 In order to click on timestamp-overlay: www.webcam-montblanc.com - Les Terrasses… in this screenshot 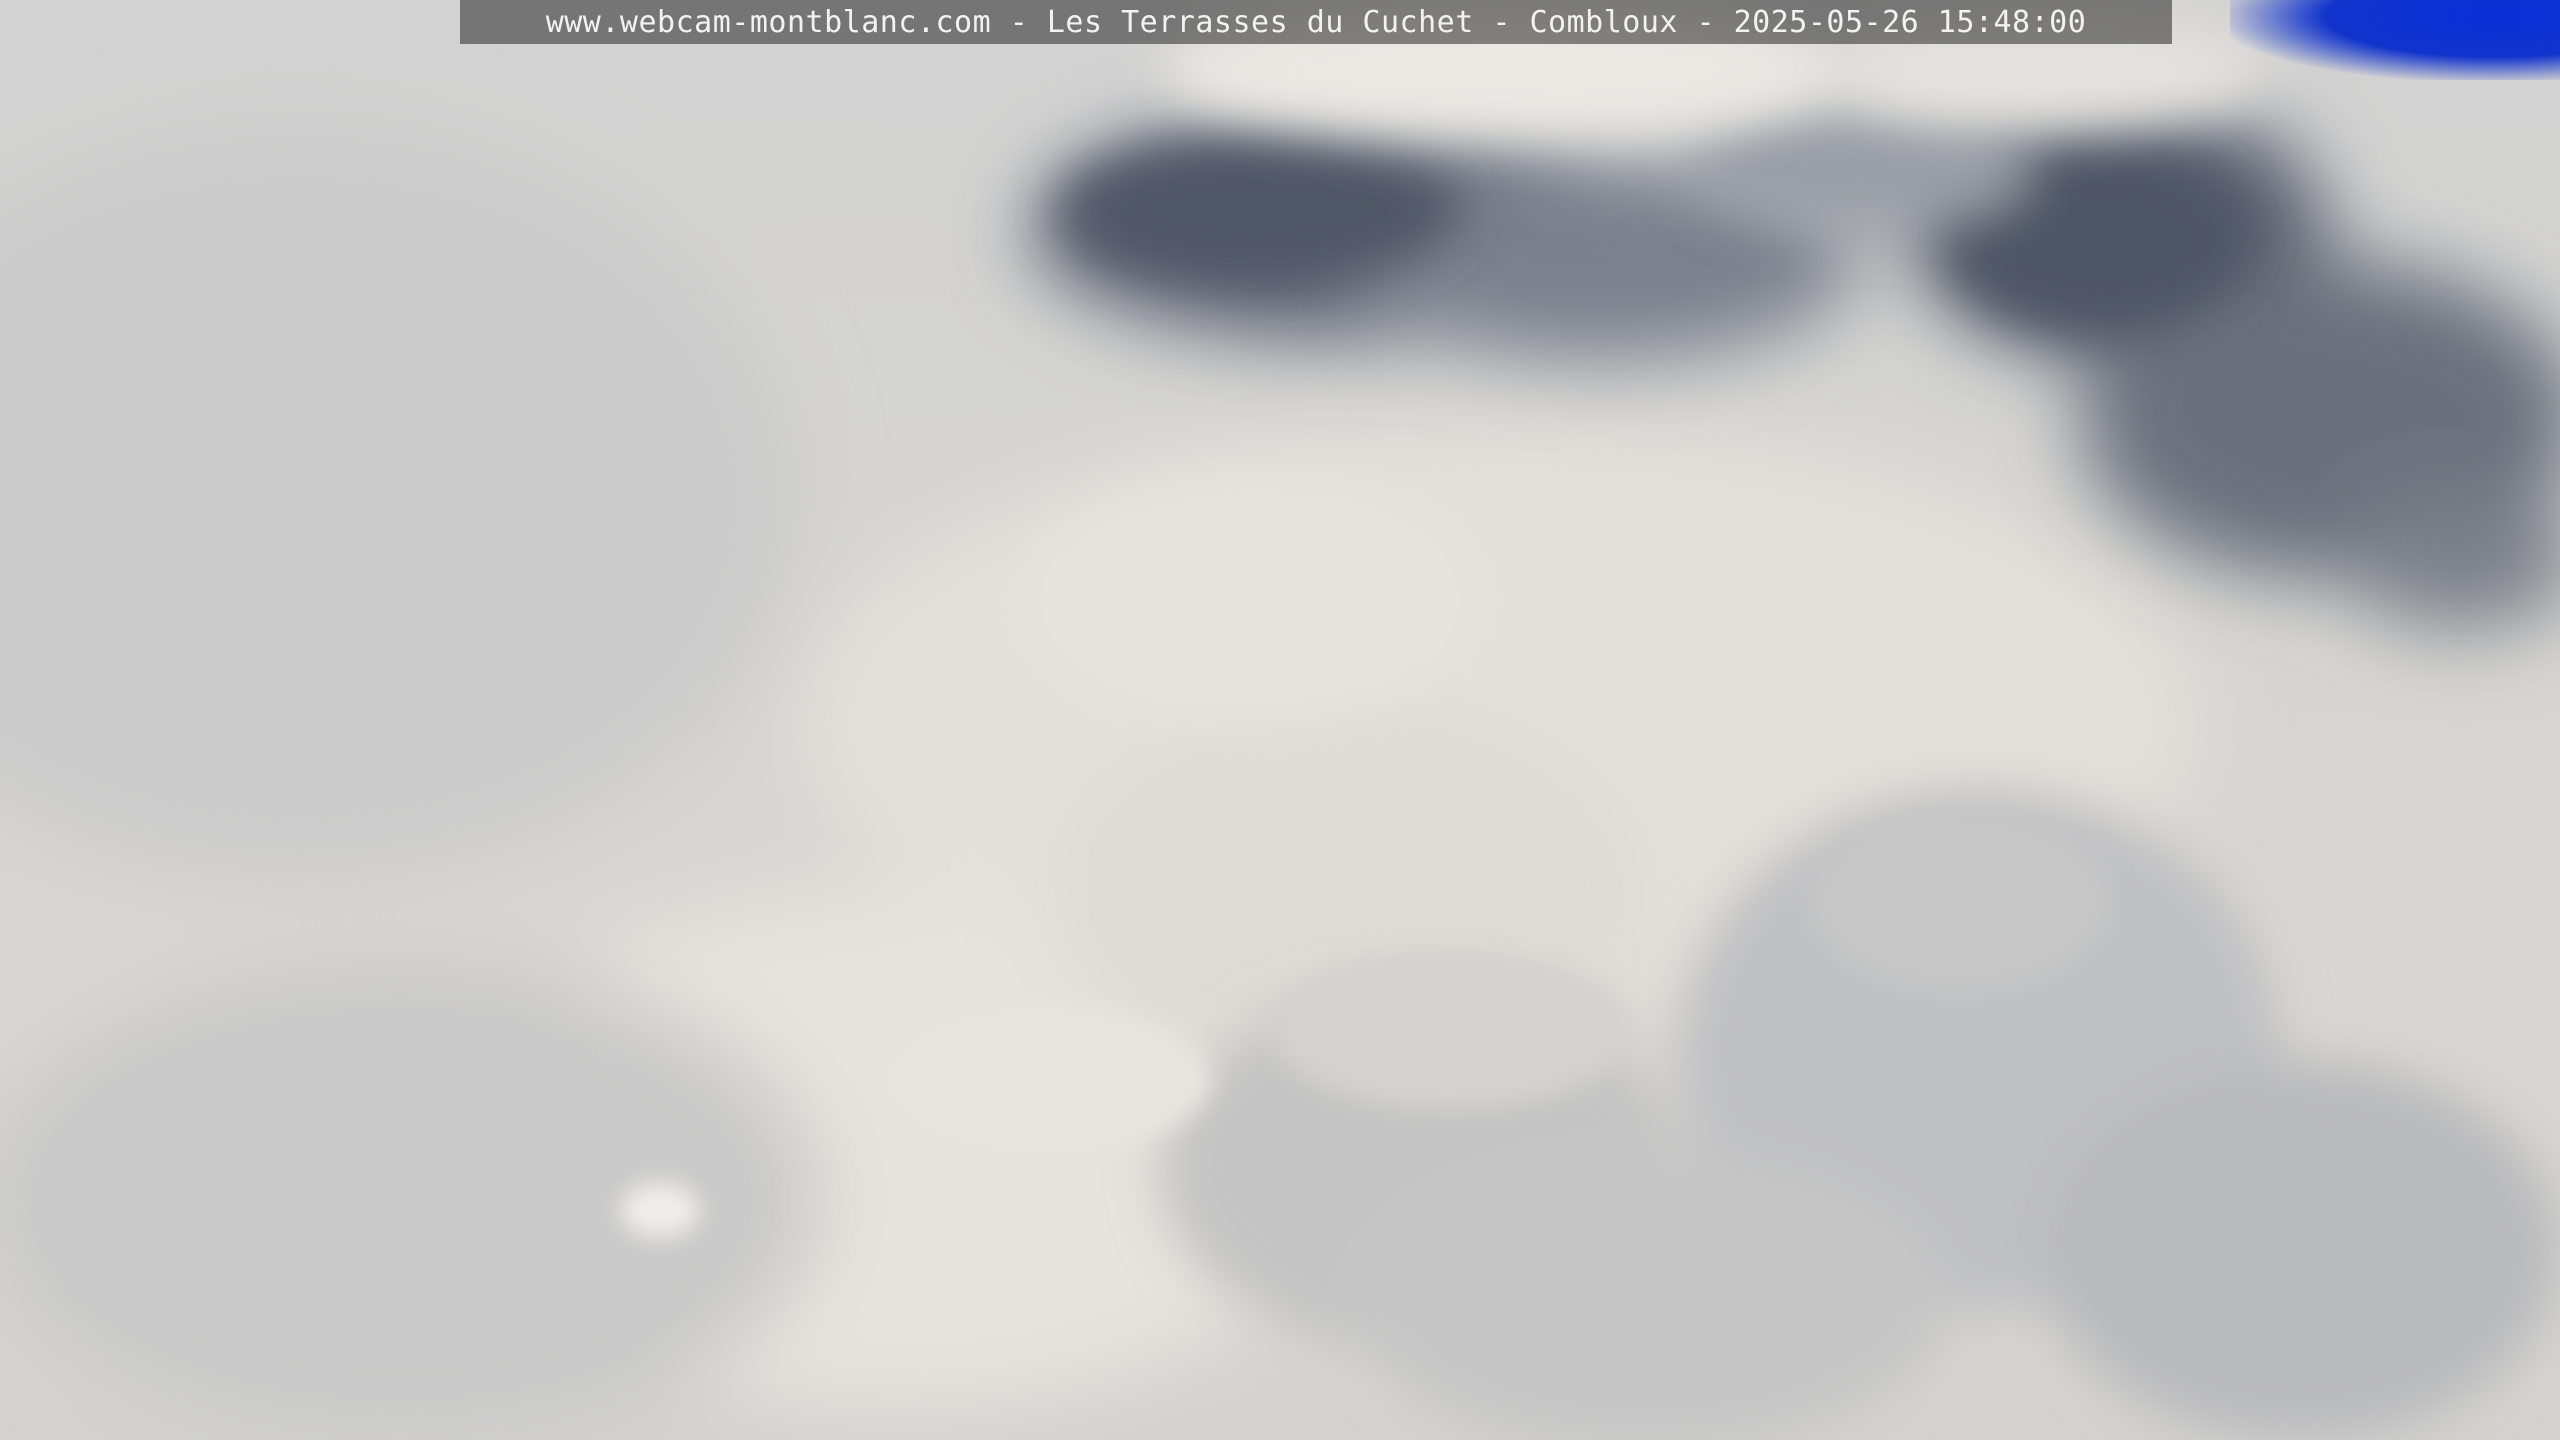, I will do `click(1316, 22)`.